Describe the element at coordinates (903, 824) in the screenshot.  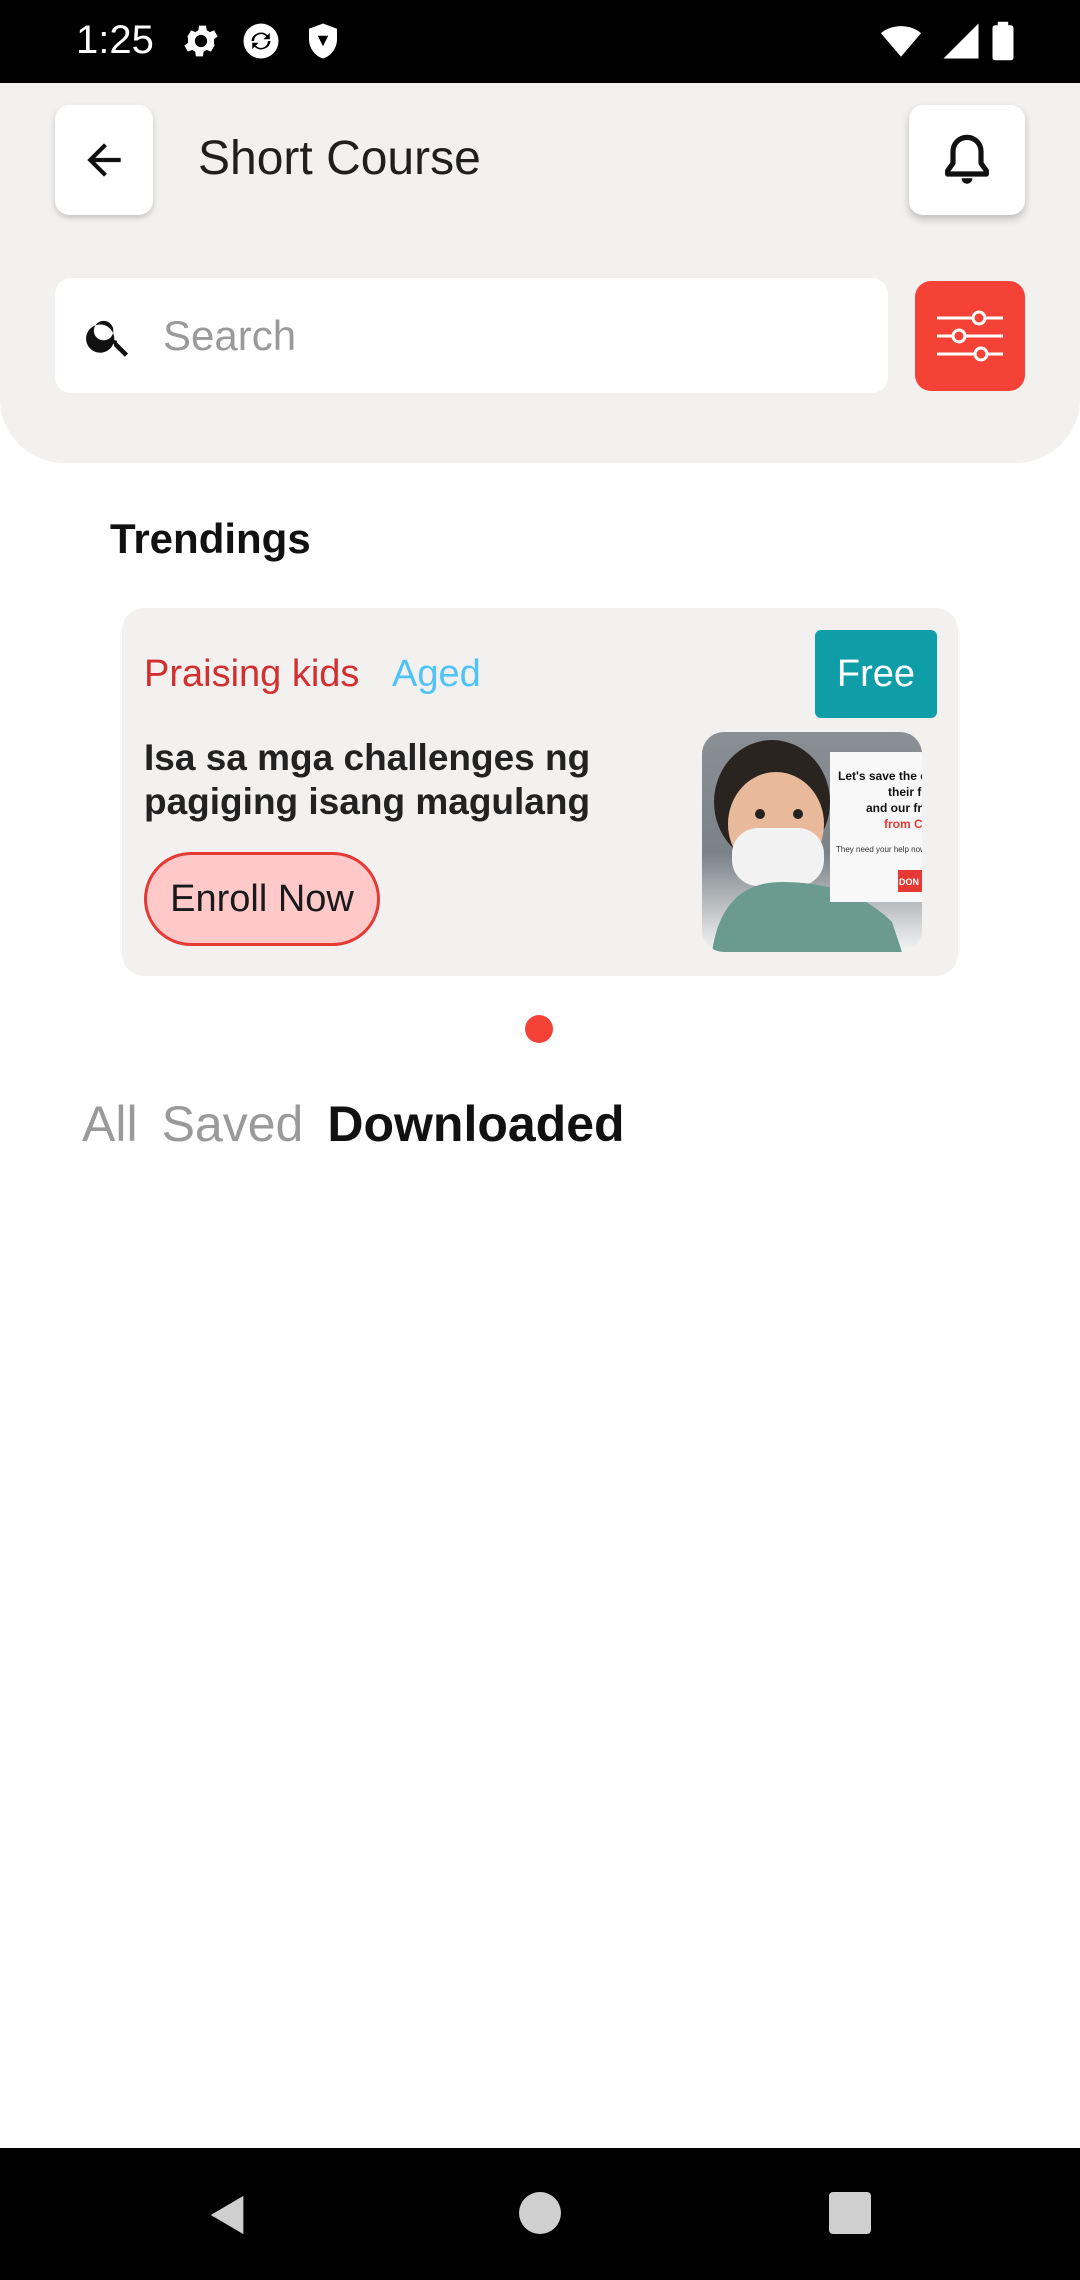
I see `thumb-line-4: from C` at that location.